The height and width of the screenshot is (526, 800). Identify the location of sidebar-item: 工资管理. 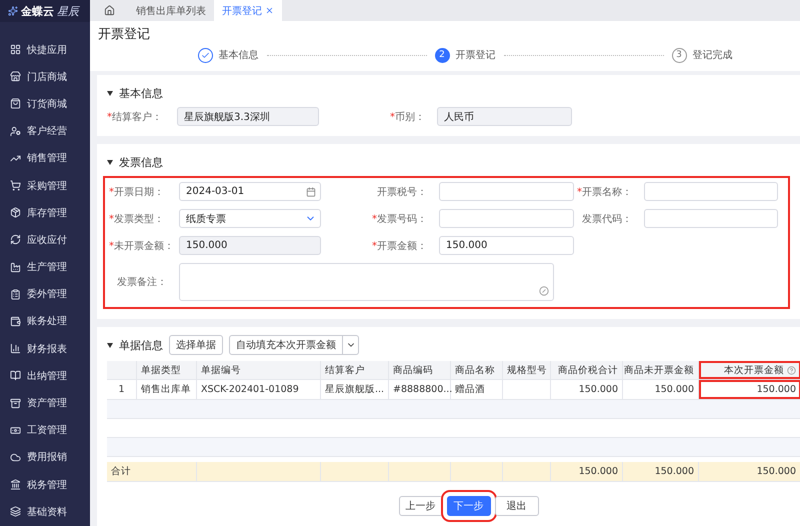
(45, 430).